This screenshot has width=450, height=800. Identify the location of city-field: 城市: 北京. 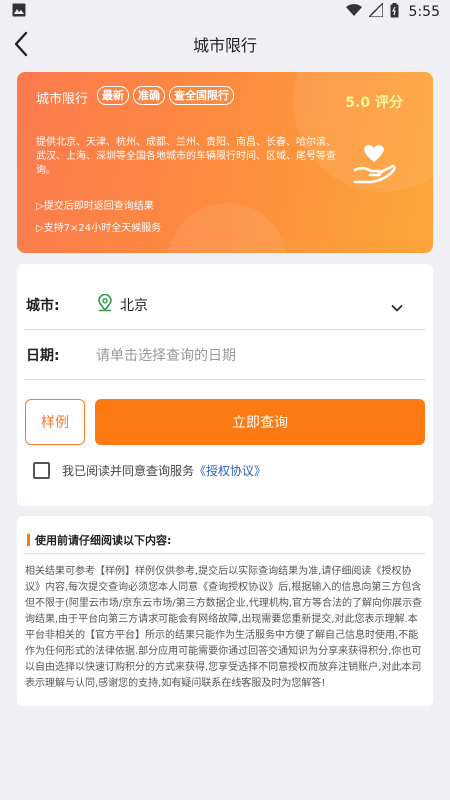
(224, 305).